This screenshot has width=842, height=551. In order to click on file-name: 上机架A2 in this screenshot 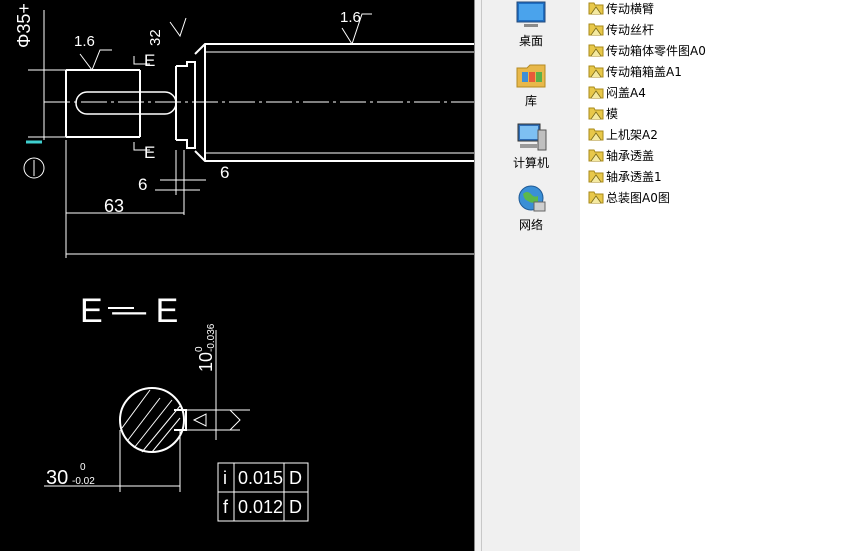, I will do `click(632, 134)`.